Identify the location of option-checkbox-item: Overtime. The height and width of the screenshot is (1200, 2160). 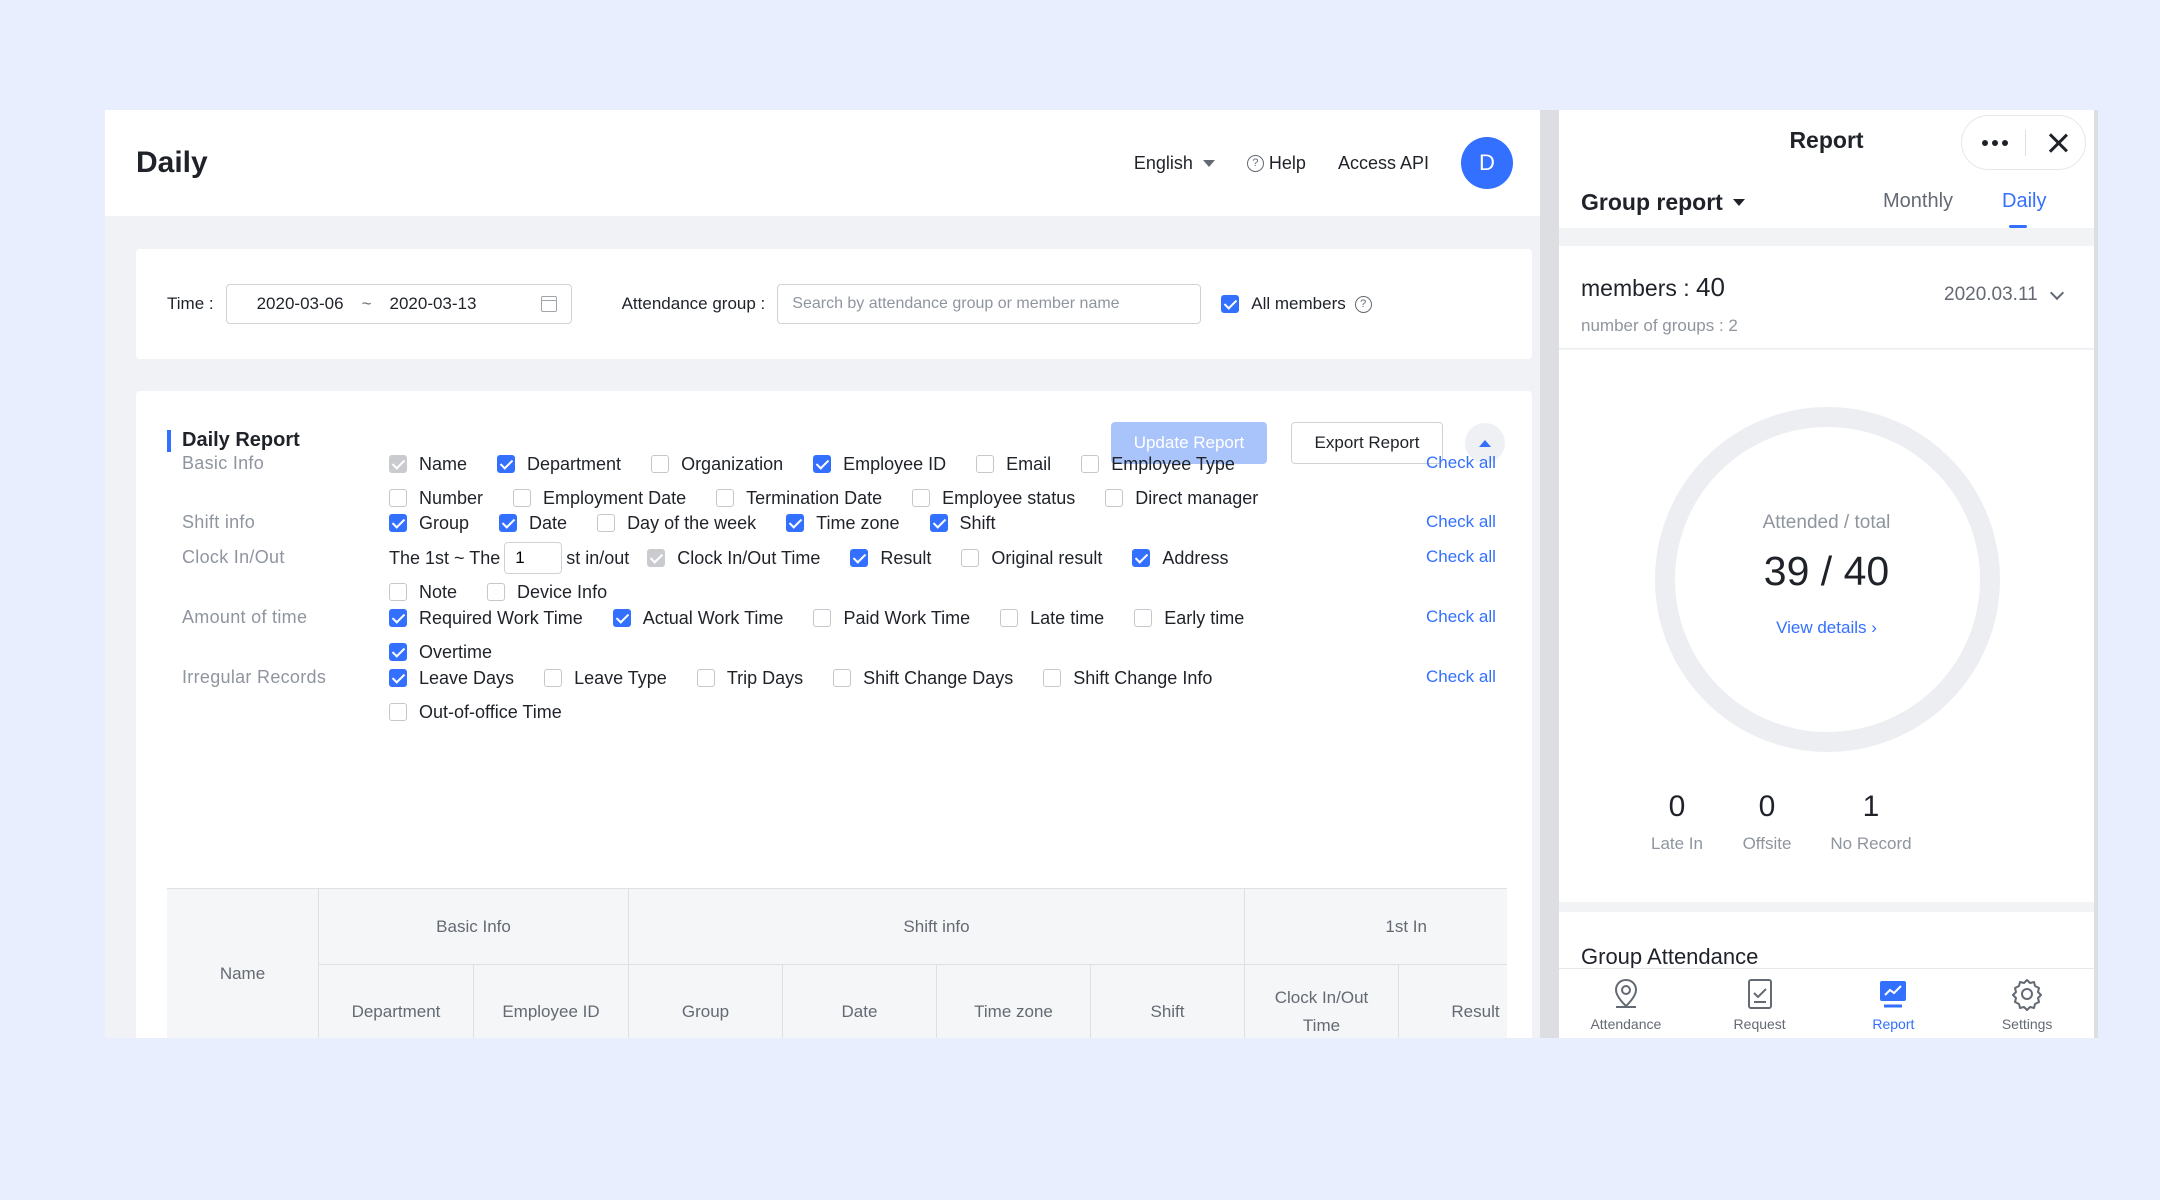
(440, 652).